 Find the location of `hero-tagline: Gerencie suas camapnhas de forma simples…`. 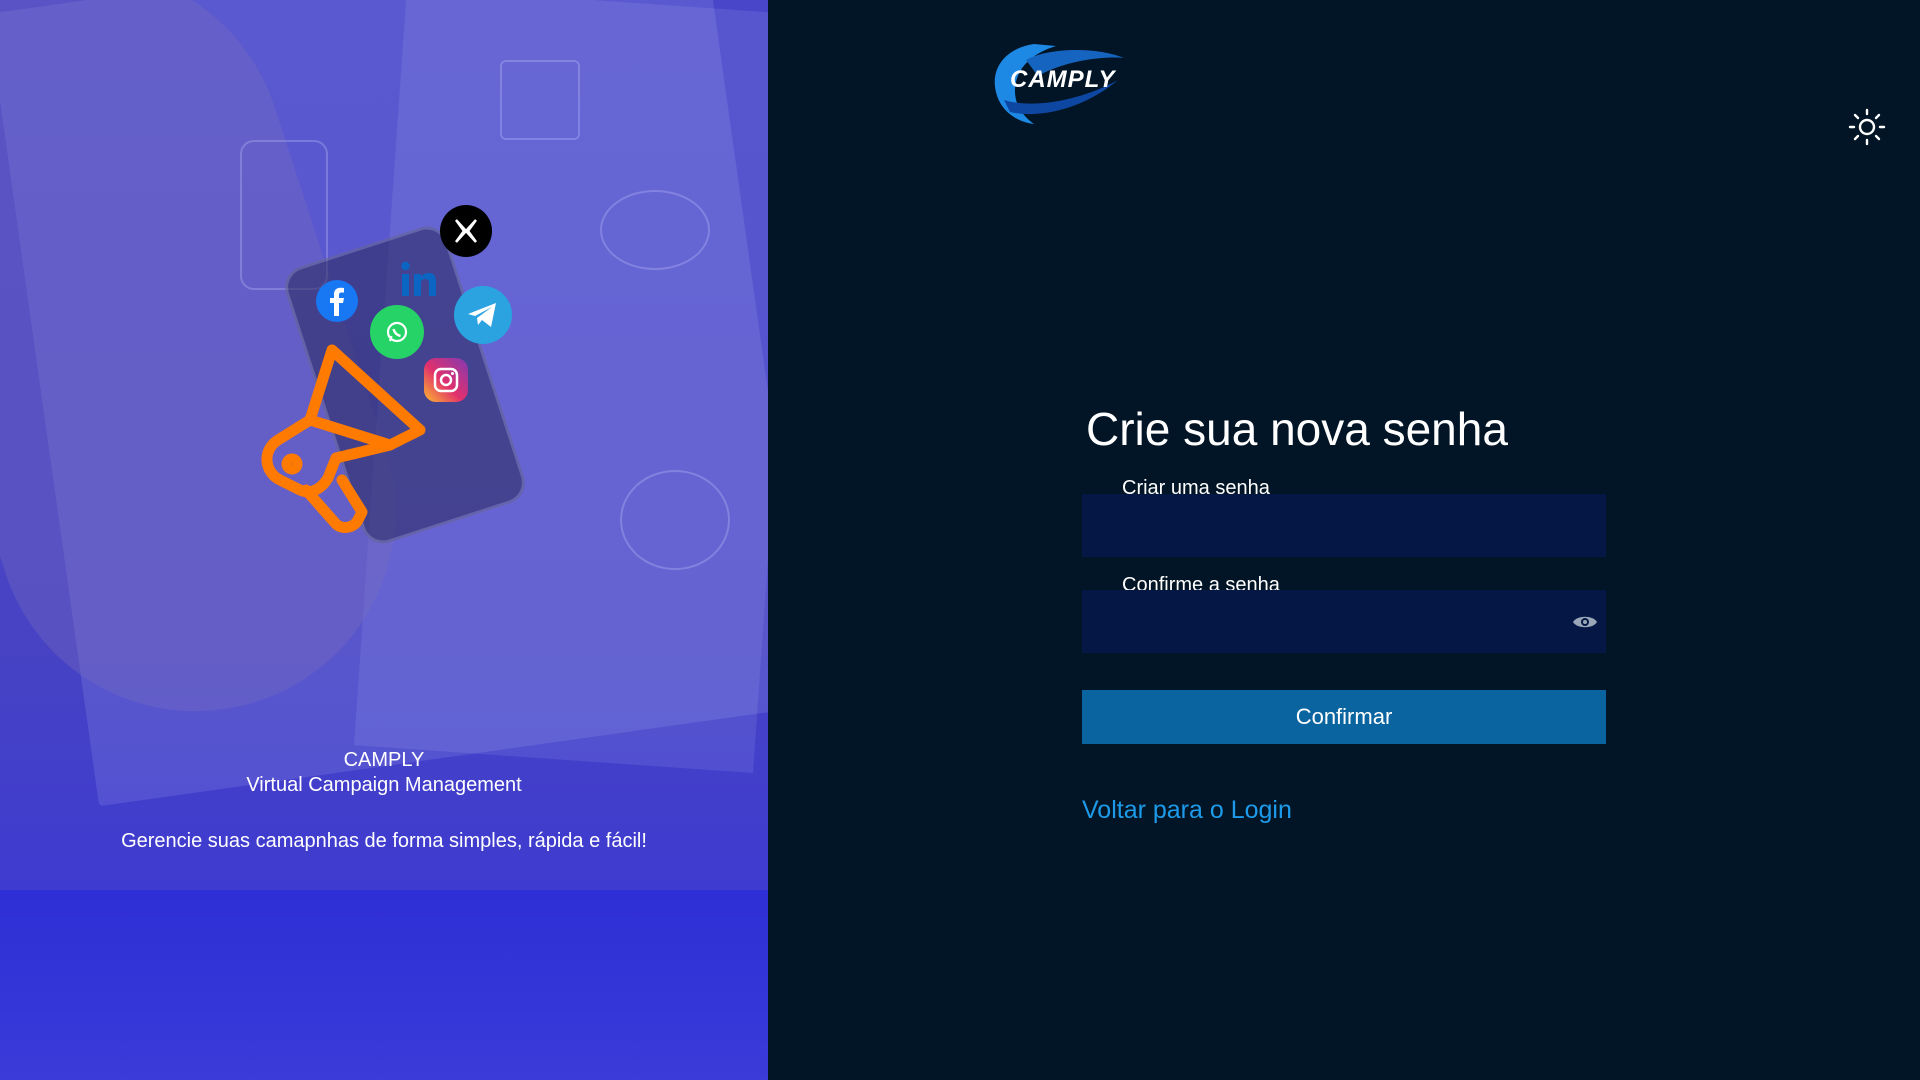

hero-tagline: Gerencie suas camapnhas de forma simples… is located at coordinates (384, 841).